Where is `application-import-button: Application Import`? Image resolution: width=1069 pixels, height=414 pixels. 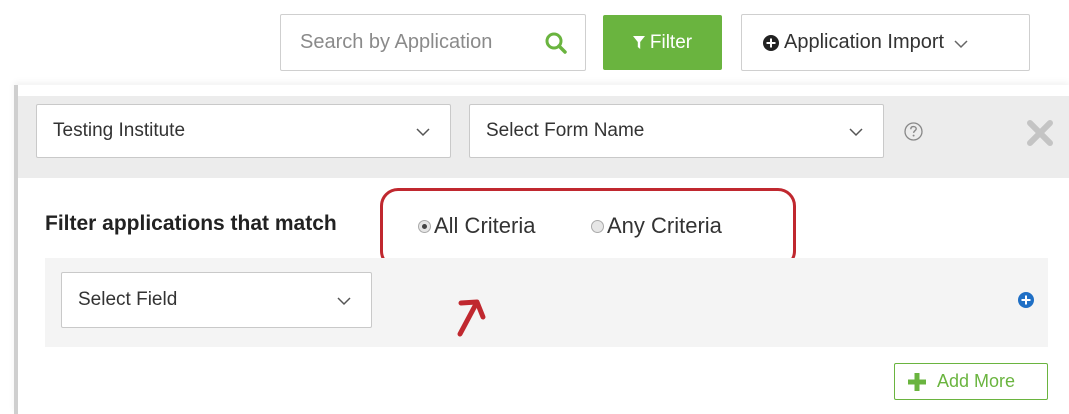
application-import-button: Application Import is located at coordinates (885, 42).